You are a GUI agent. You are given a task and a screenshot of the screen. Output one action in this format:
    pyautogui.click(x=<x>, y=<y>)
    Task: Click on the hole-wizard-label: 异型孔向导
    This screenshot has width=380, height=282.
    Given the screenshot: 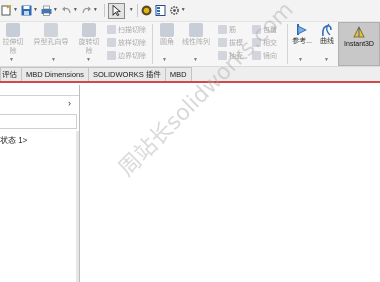 What is the action you would take?
    pyautogui.click(x=51, y=42)
    